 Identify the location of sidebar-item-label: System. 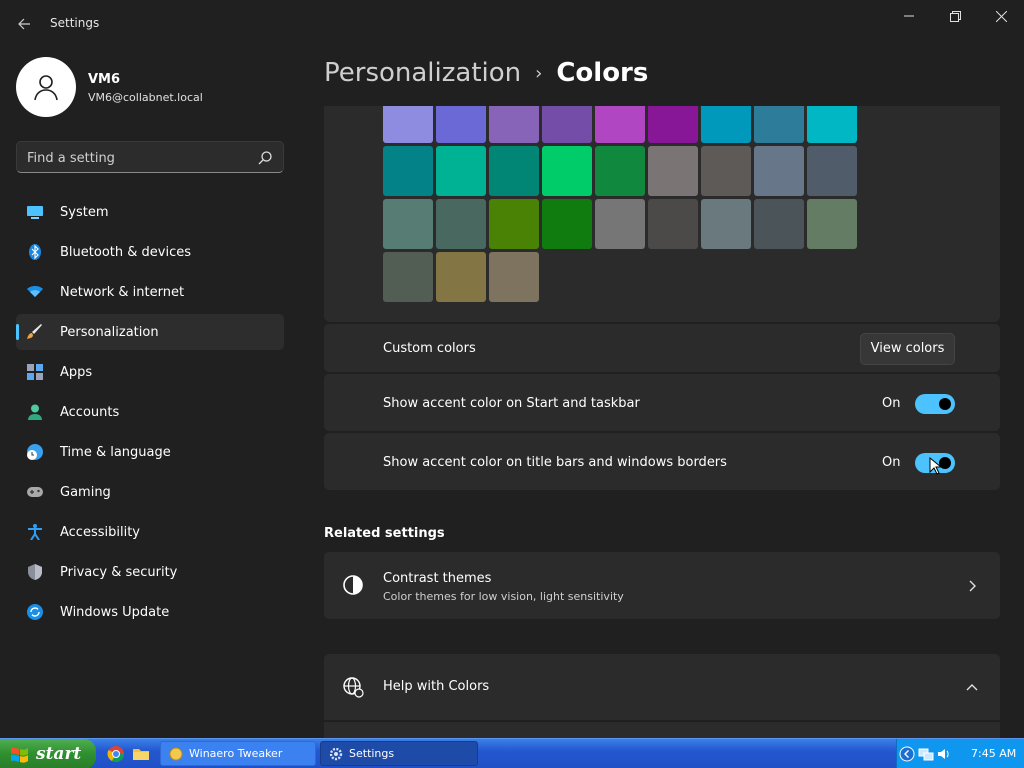
(84, 212).